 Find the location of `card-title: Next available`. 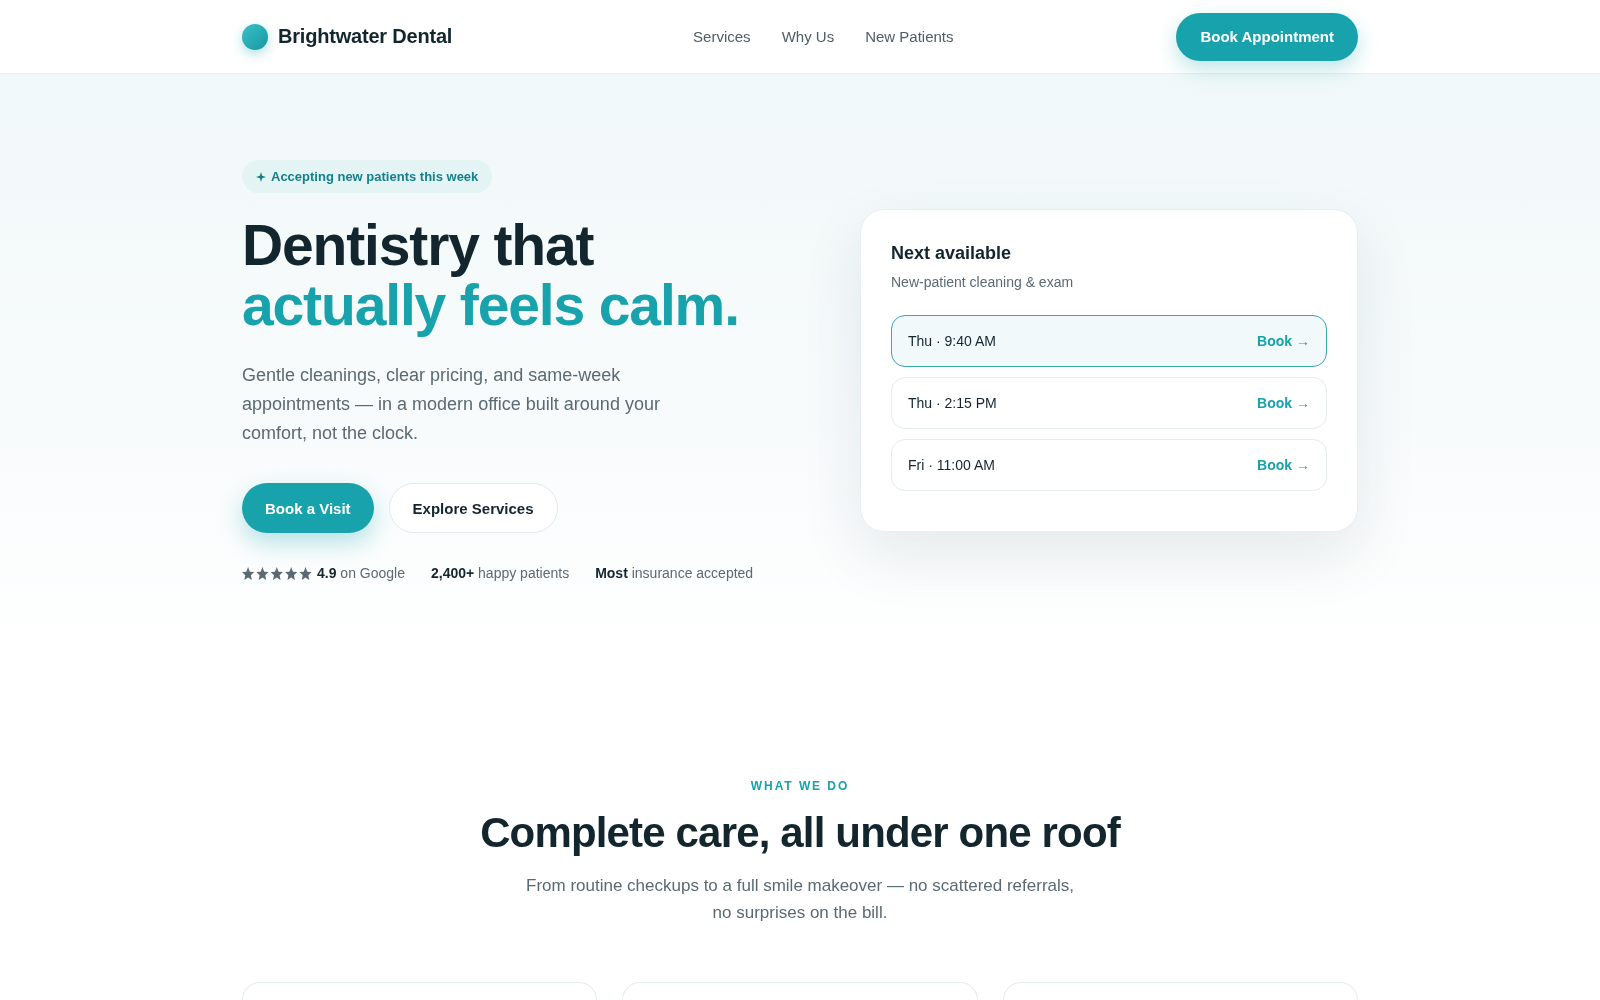

card-title: Next available is located at coordinates (952, 253).